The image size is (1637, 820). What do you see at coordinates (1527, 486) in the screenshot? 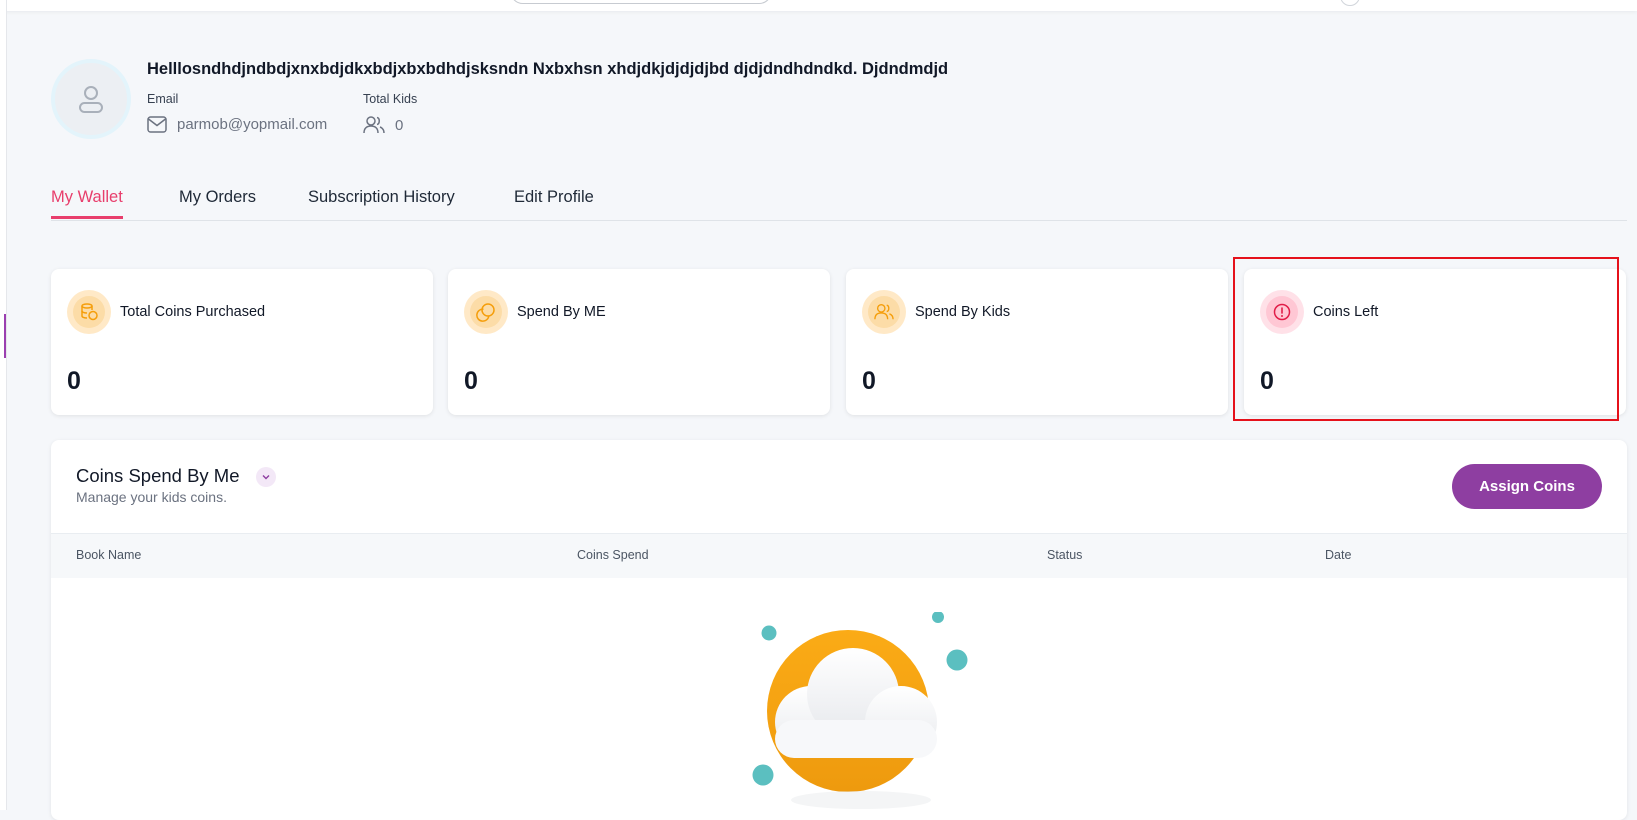
I see `assign-coins-button: Assign Coins` at bounding box center [1527, 486].